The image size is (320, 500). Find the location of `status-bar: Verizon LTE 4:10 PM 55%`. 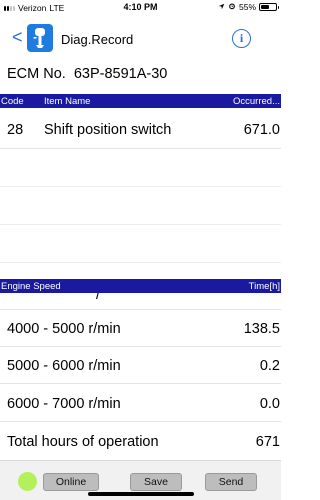

status-bar: Verizon LTE 4:10 PM 55% is located at coordinates (140, 8).